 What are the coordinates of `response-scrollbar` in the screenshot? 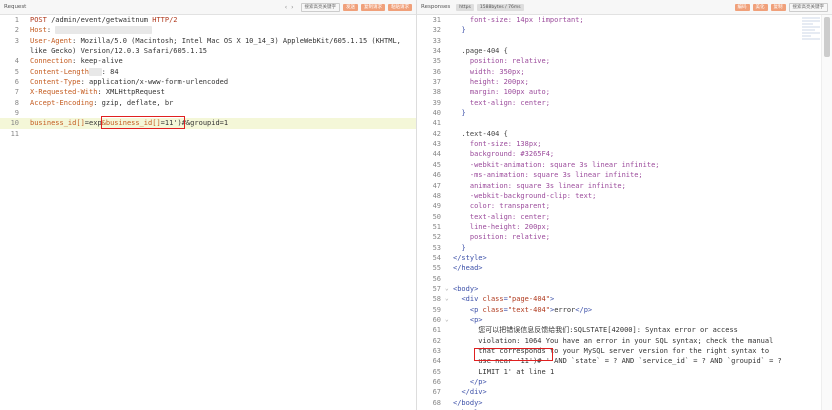 It's located at (826, 212).